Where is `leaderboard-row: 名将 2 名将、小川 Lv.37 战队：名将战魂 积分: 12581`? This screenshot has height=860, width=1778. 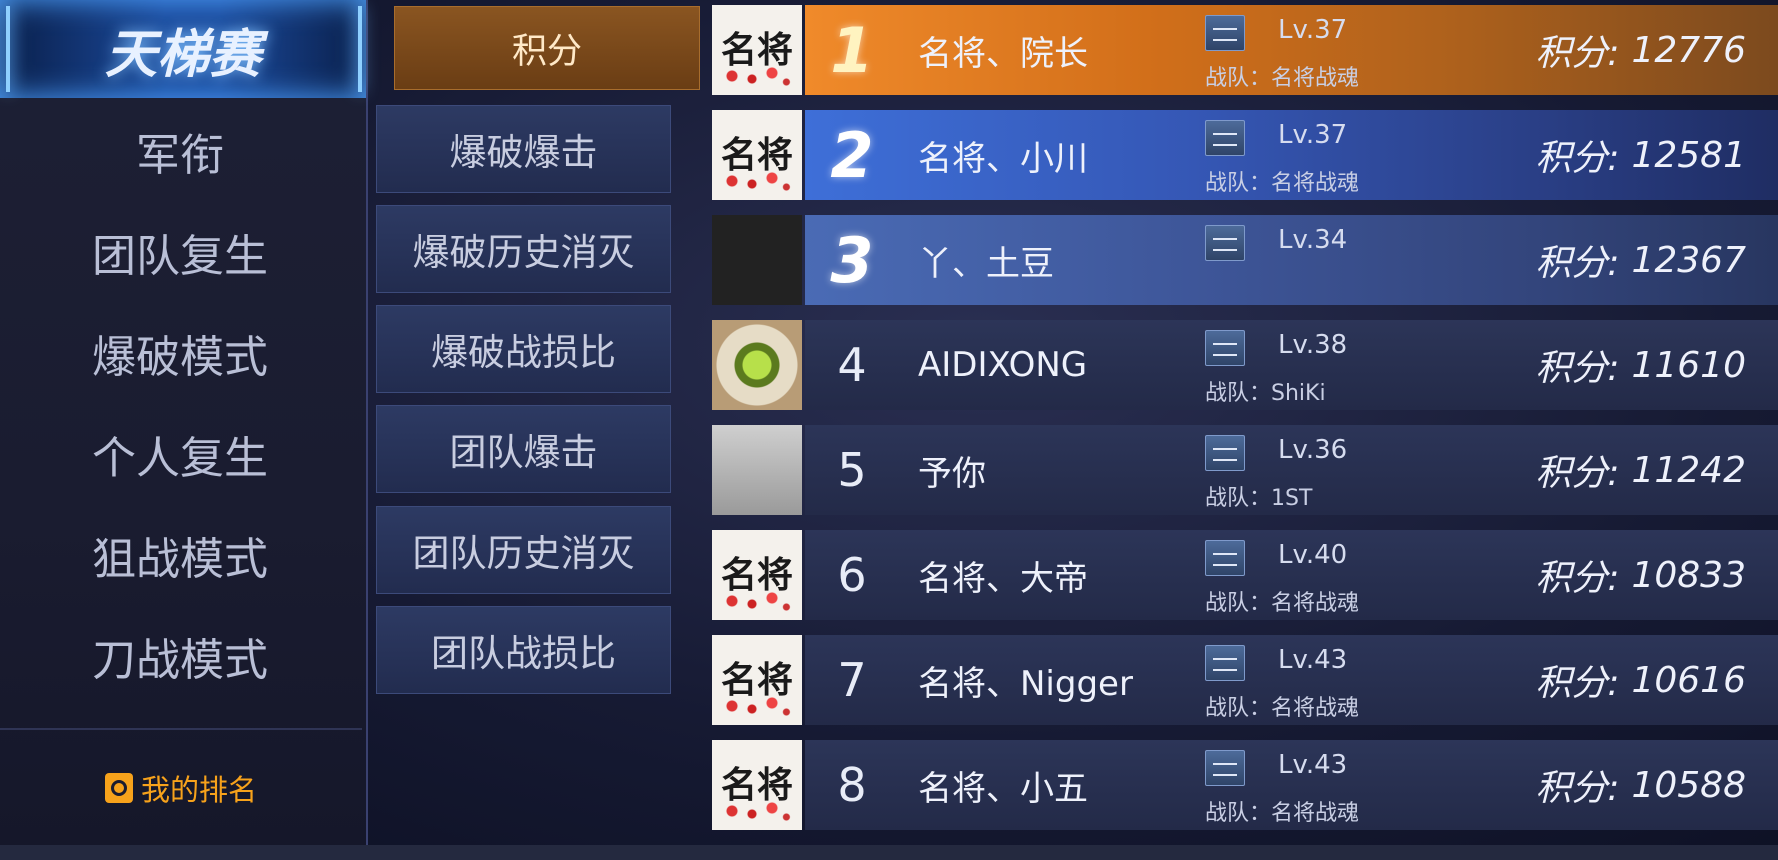 leaderboard-row: 名将 2 名将、小川 Lv.37 战队：名将战魂 积分: 12581 is located at coordinates (1245, 156).